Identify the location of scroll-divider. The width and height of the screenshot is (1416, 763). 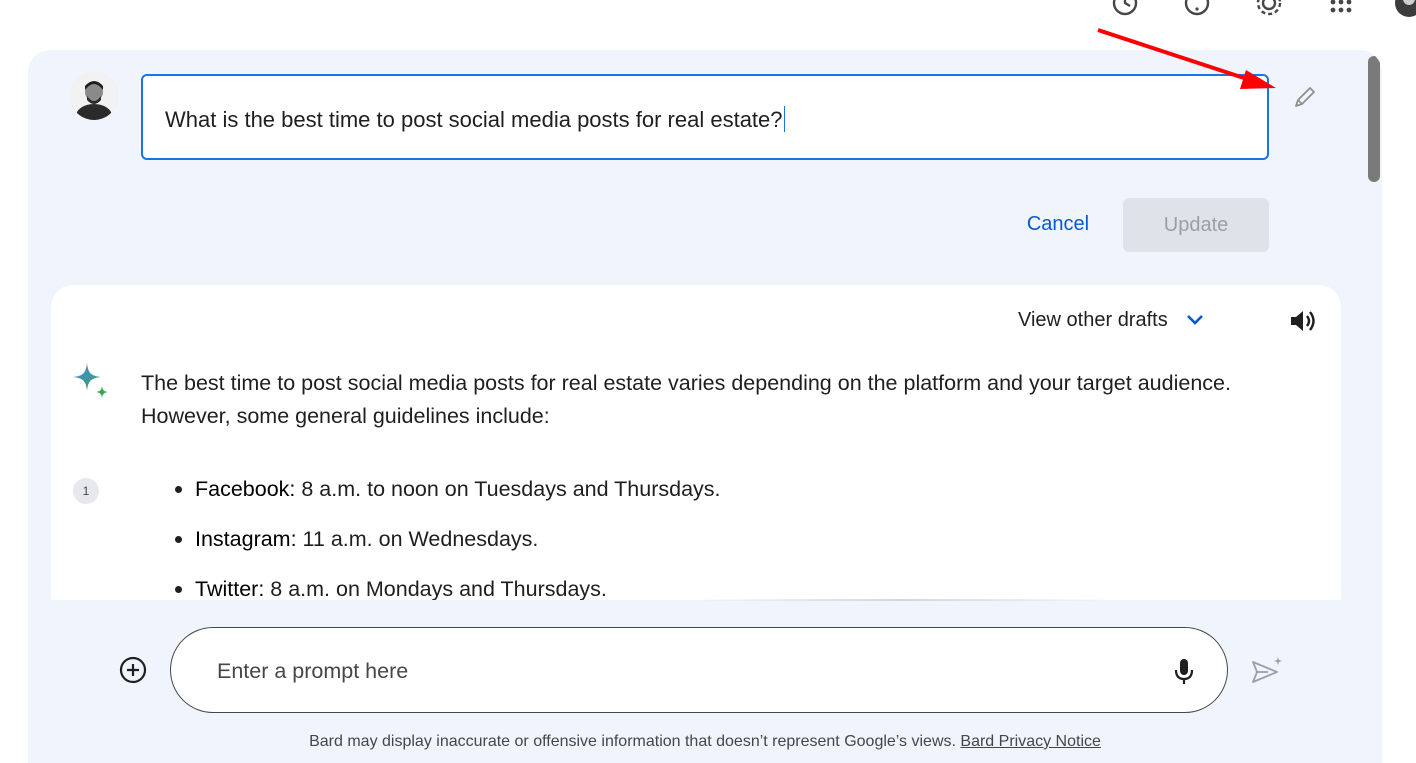
(901, 600).